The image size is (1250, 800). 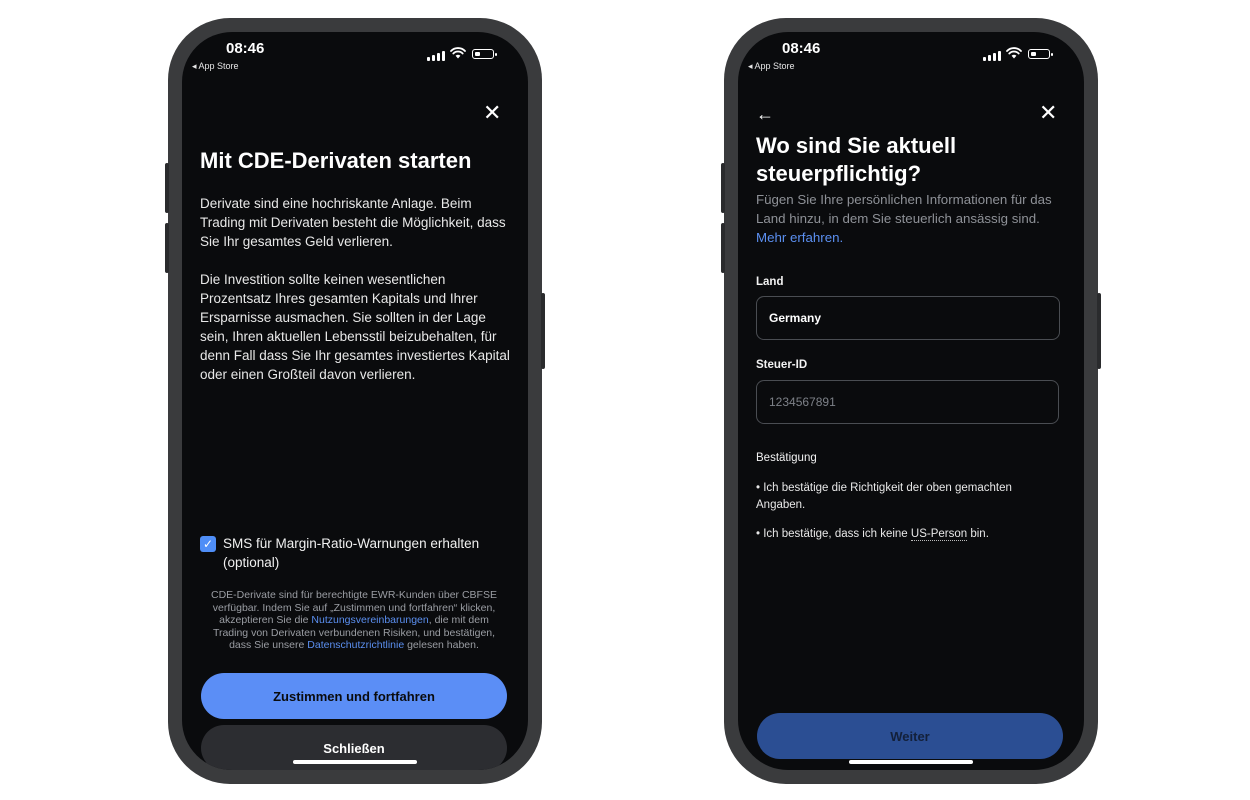 I want to click on country-field: Germany, so click(x=908, y=318).